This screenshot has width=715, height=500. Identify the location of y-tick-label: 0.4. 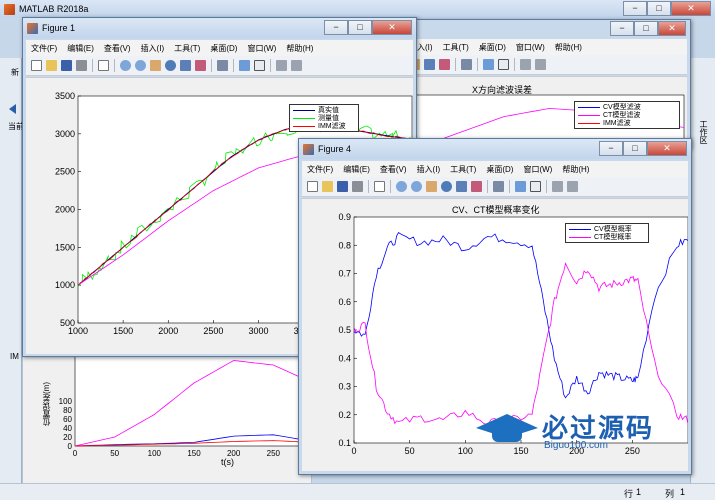
(344, 358).